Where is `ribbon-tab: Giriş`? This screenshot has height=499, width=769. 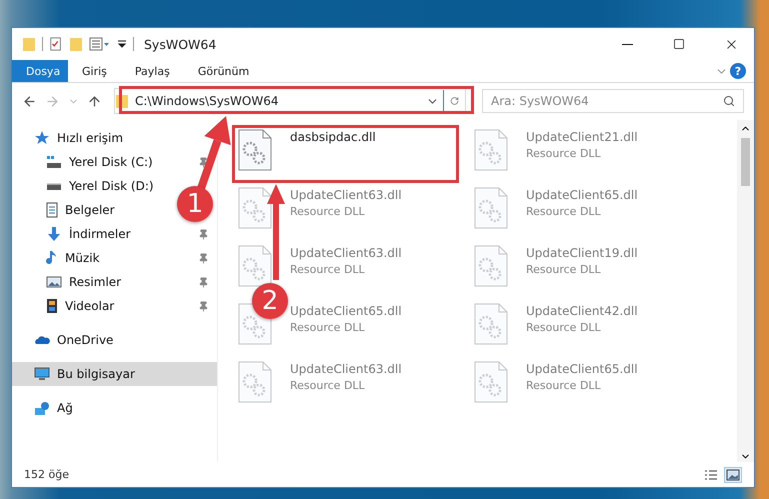
ribbon-tab: Giriş is located at coordinates (94, 71).